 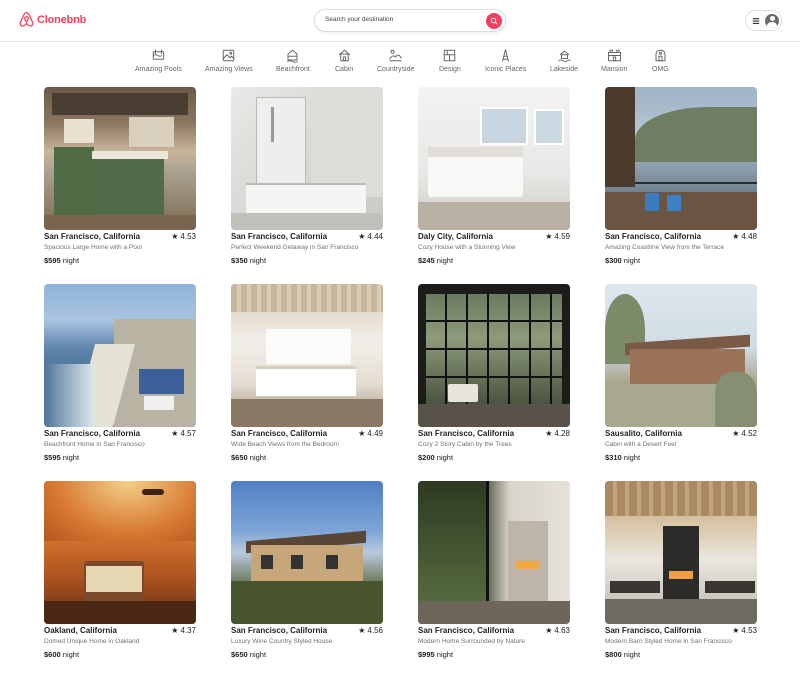 I want to click on listing-rating: ★ 4.56, so click(x=370, y=630).